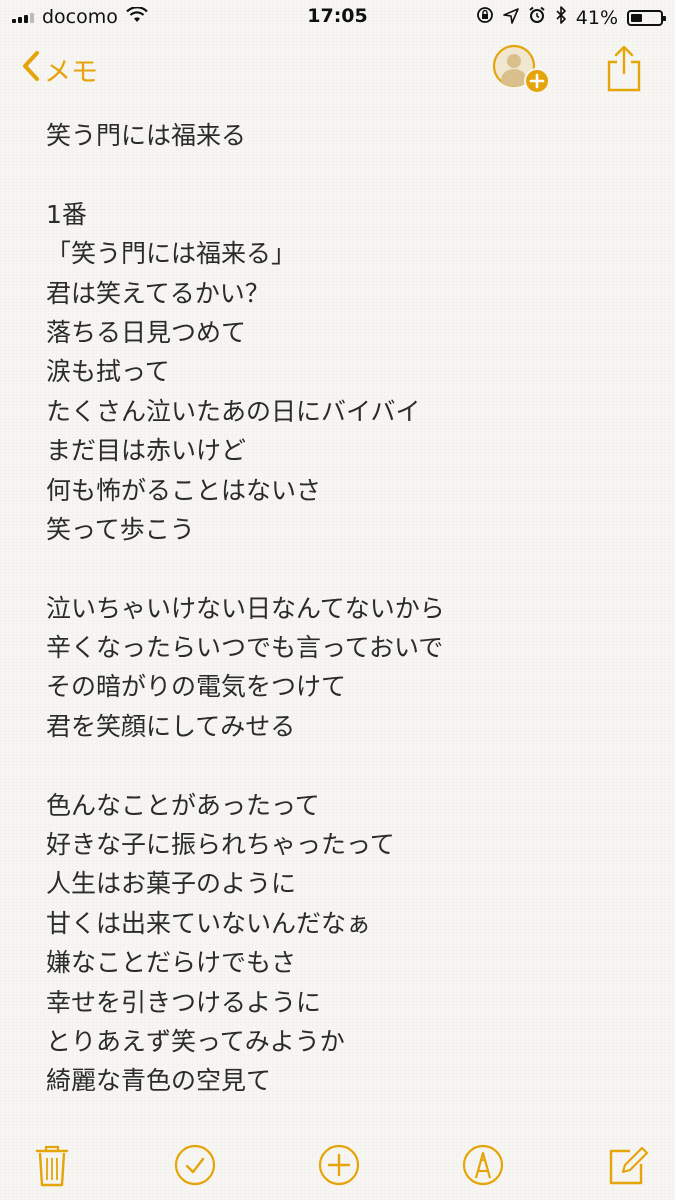 The height and width of the screenshot is (1200, 675). I want to click on alarm-icon, so click(537, 17).